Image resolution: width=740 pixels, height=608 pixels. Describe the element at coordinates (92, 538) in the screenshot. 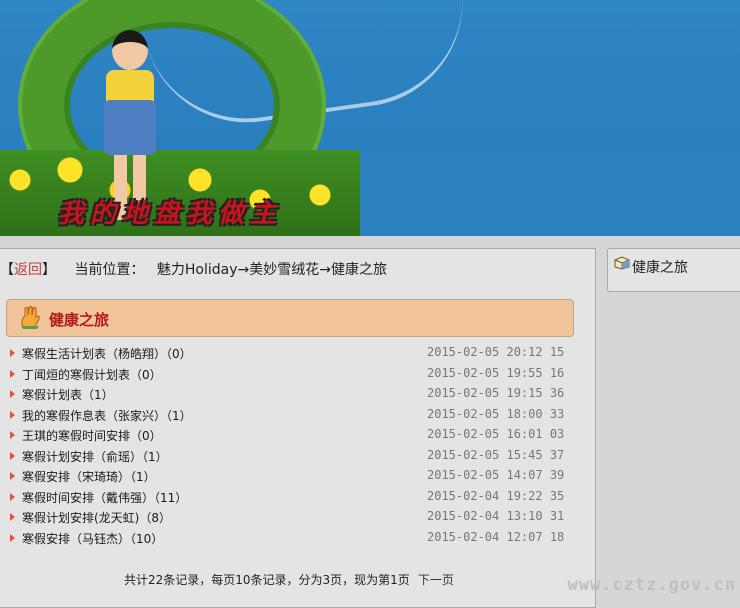

I see `article-title: 寒假安排（马钰杰）（10）` at that location.